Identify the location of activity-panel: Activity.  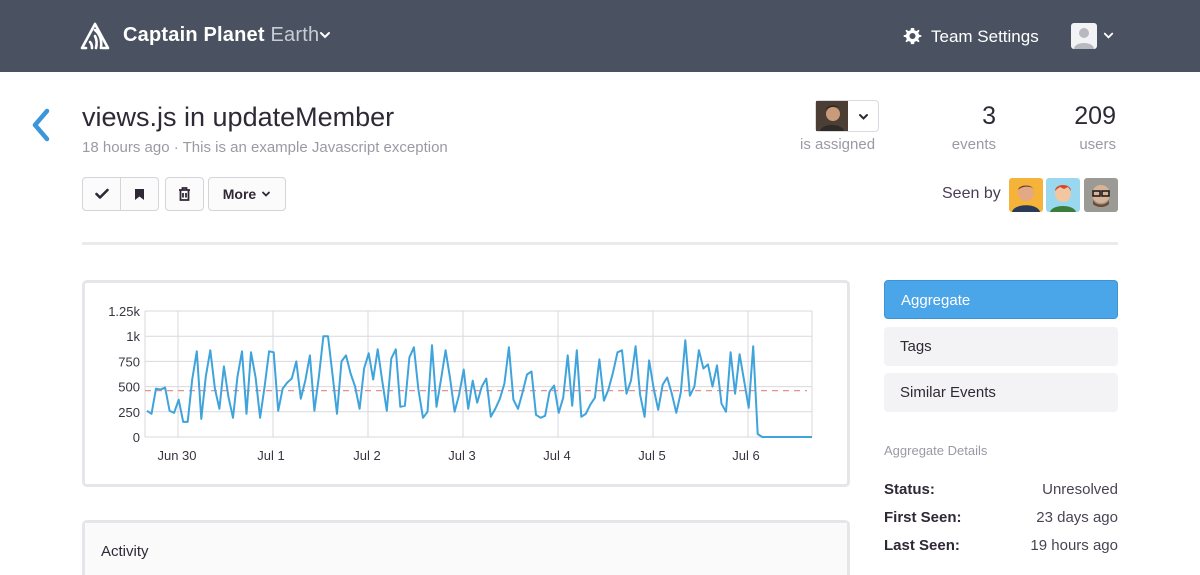
(466, 547).